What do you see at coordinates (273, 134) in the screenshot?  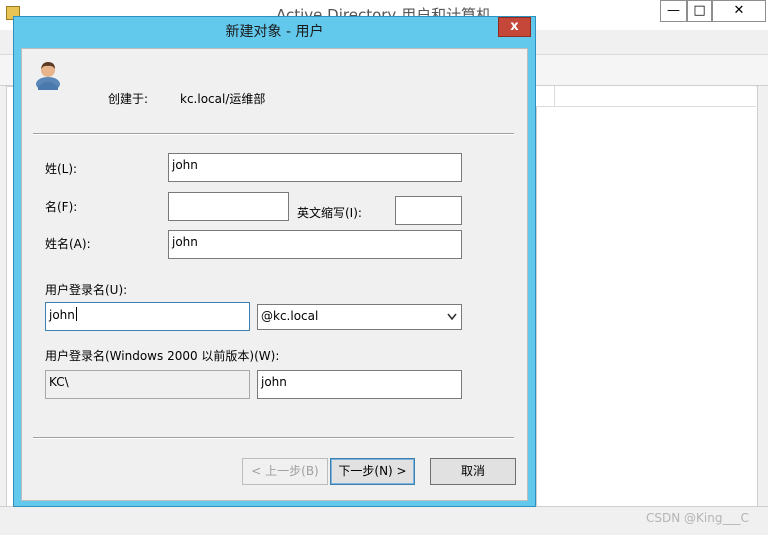 I see `separator-top` at bounding box center [273, 134].